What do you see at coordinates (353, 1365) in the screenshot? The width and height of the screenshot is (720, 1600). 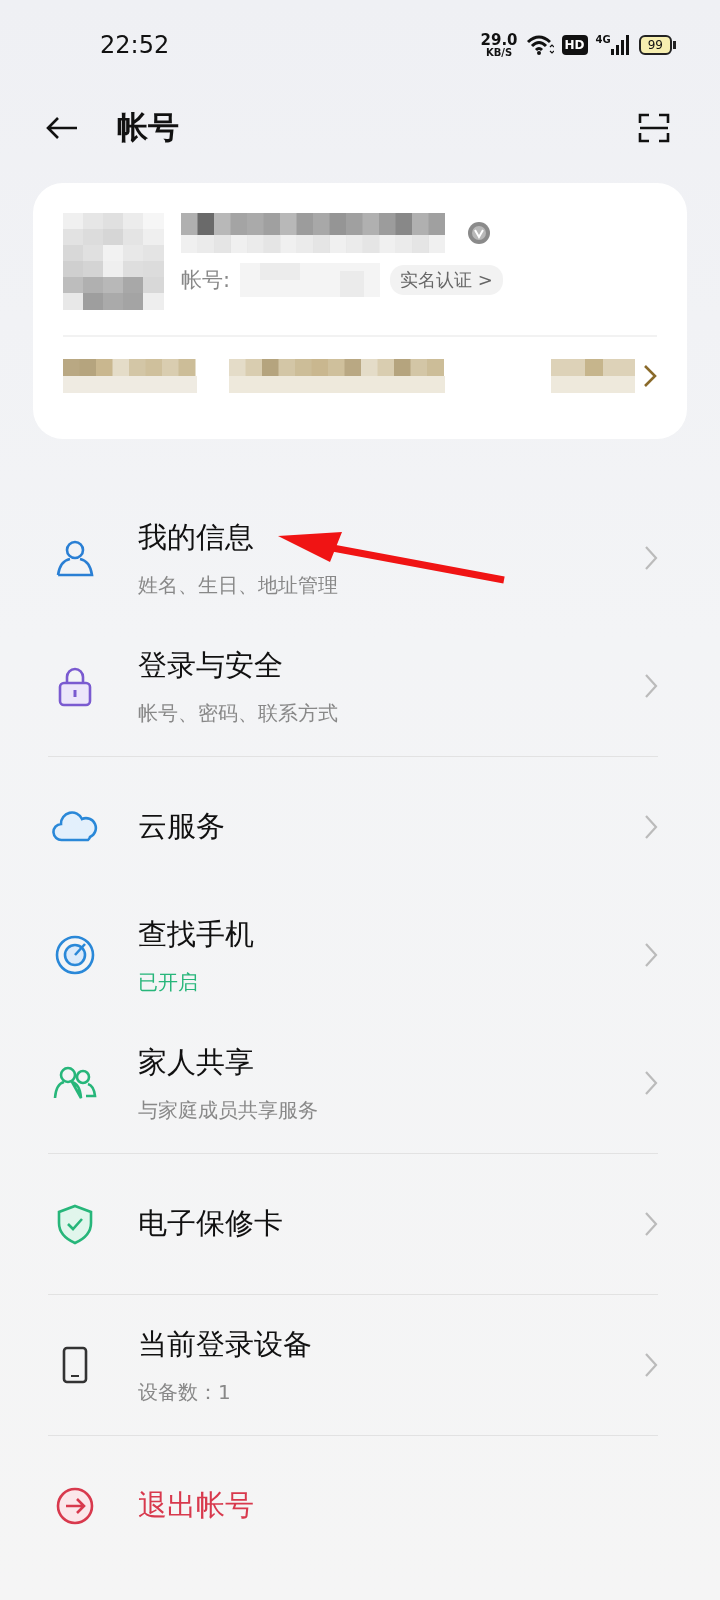 I see `menu-item: 当前登录设备 设备数：1` at bounding box center [353, 1365].